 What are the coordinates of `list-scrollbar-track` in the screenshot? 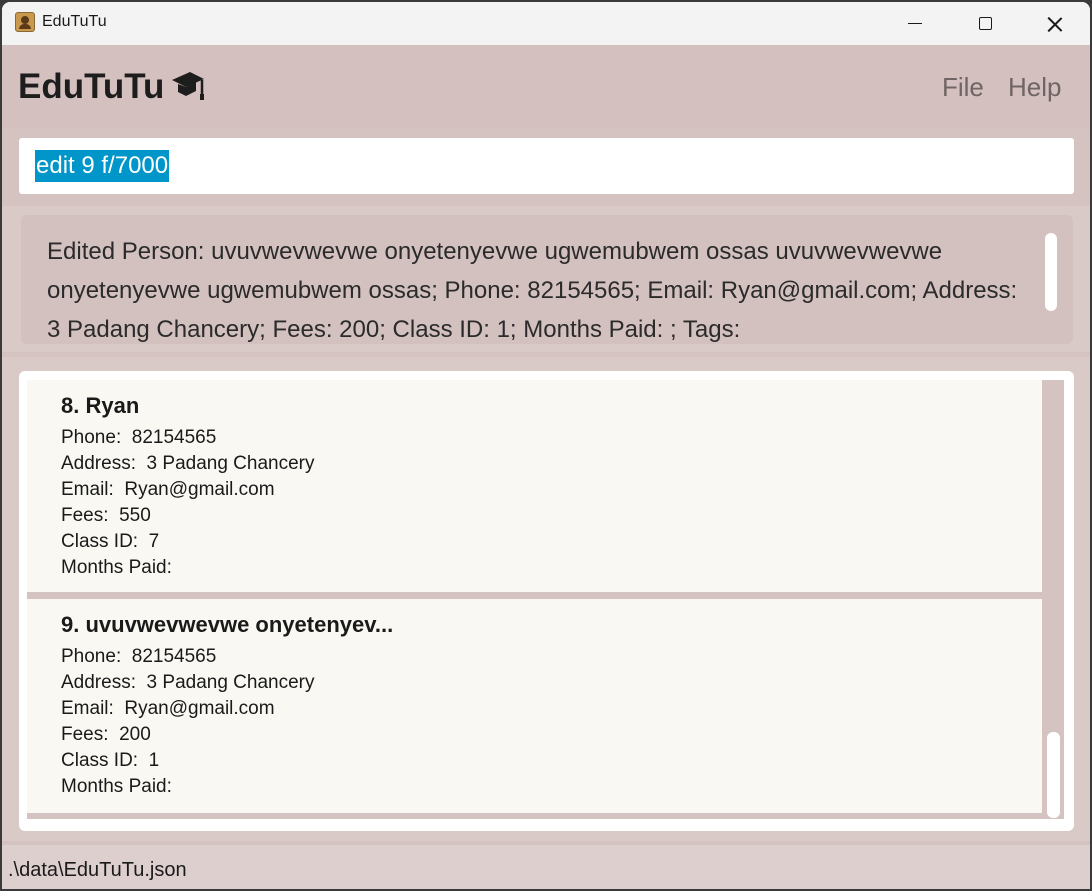 It's located at (1053, 599).